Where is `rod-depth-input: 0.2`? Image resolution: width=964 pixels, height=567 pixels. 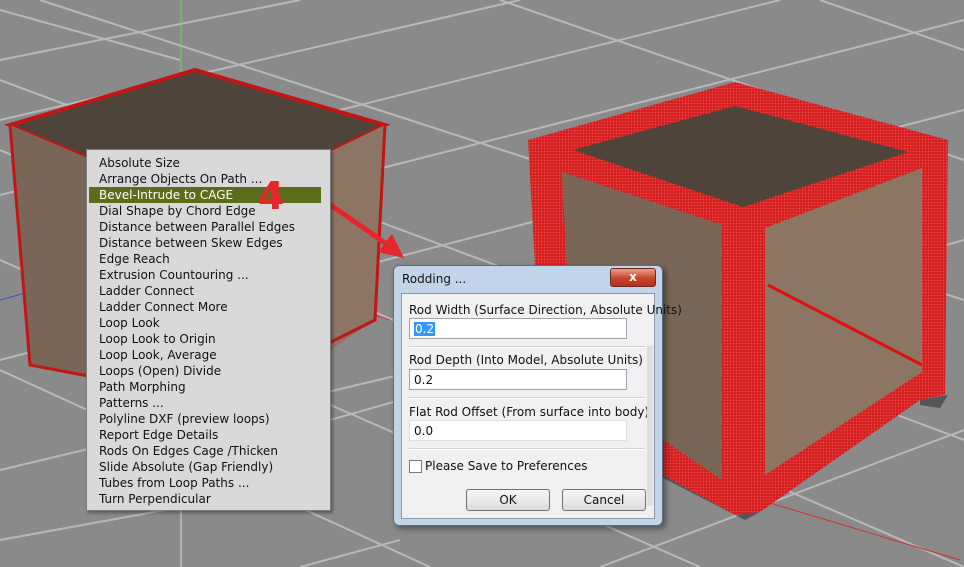
rod-depth-input: 0.2 is located at coordinates (518, 379).